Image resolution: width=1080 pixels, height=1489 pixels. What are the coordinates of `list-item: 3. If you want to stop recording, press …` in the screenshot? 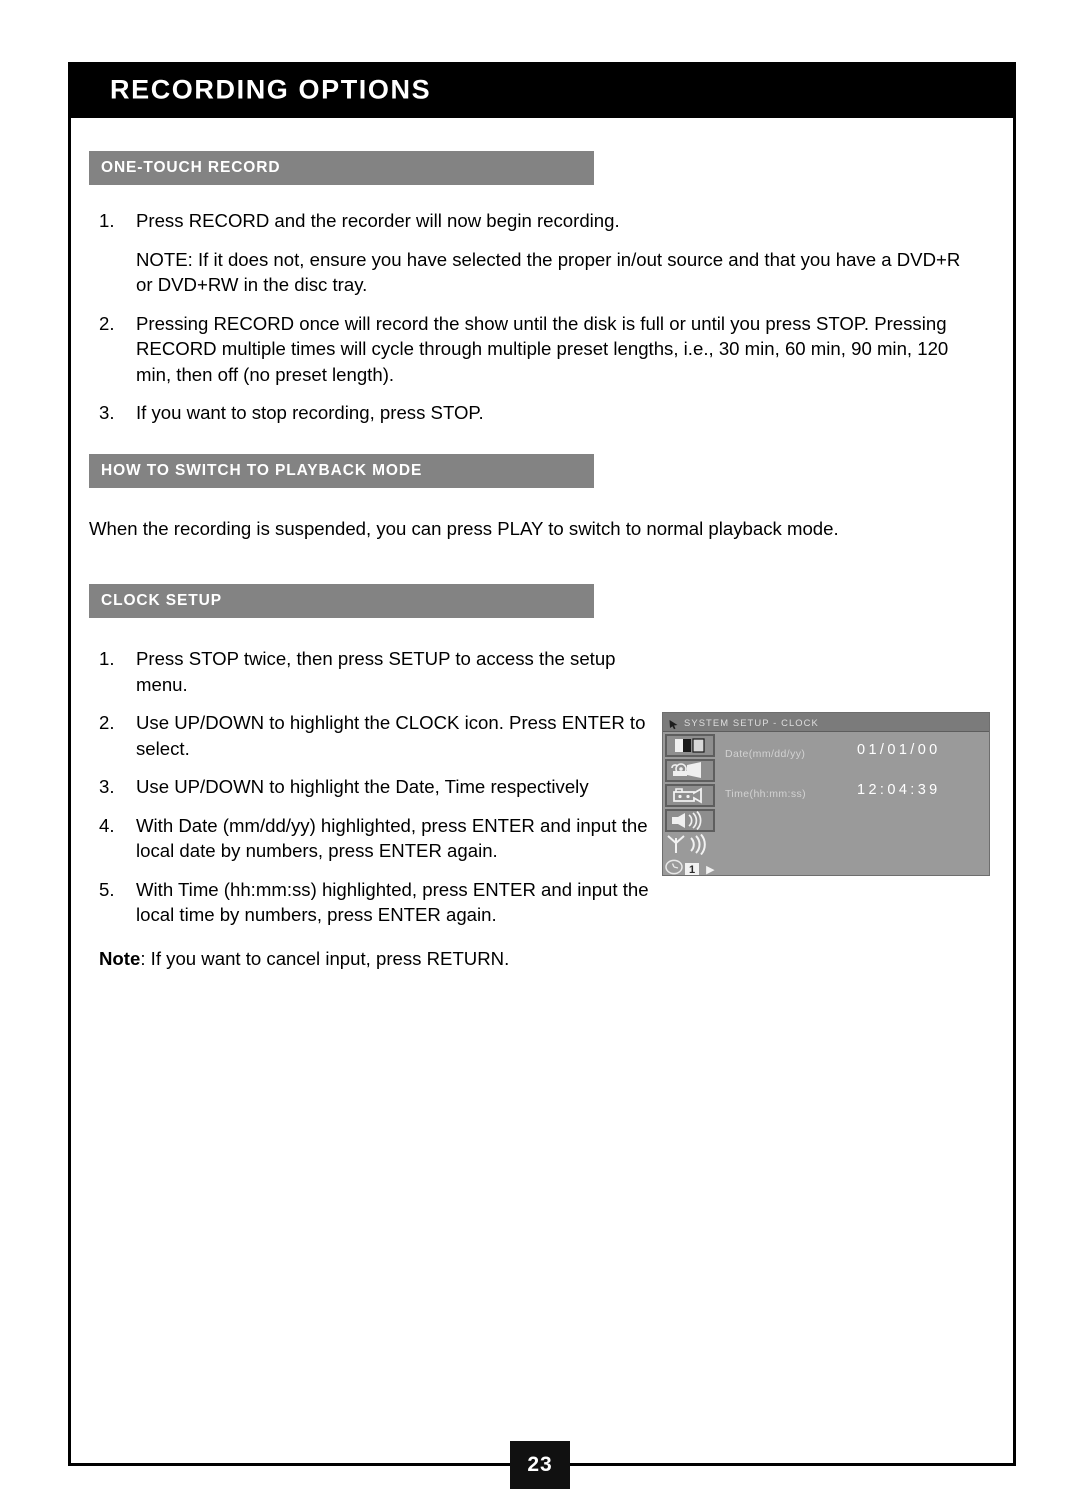 It's located at (534, 413).